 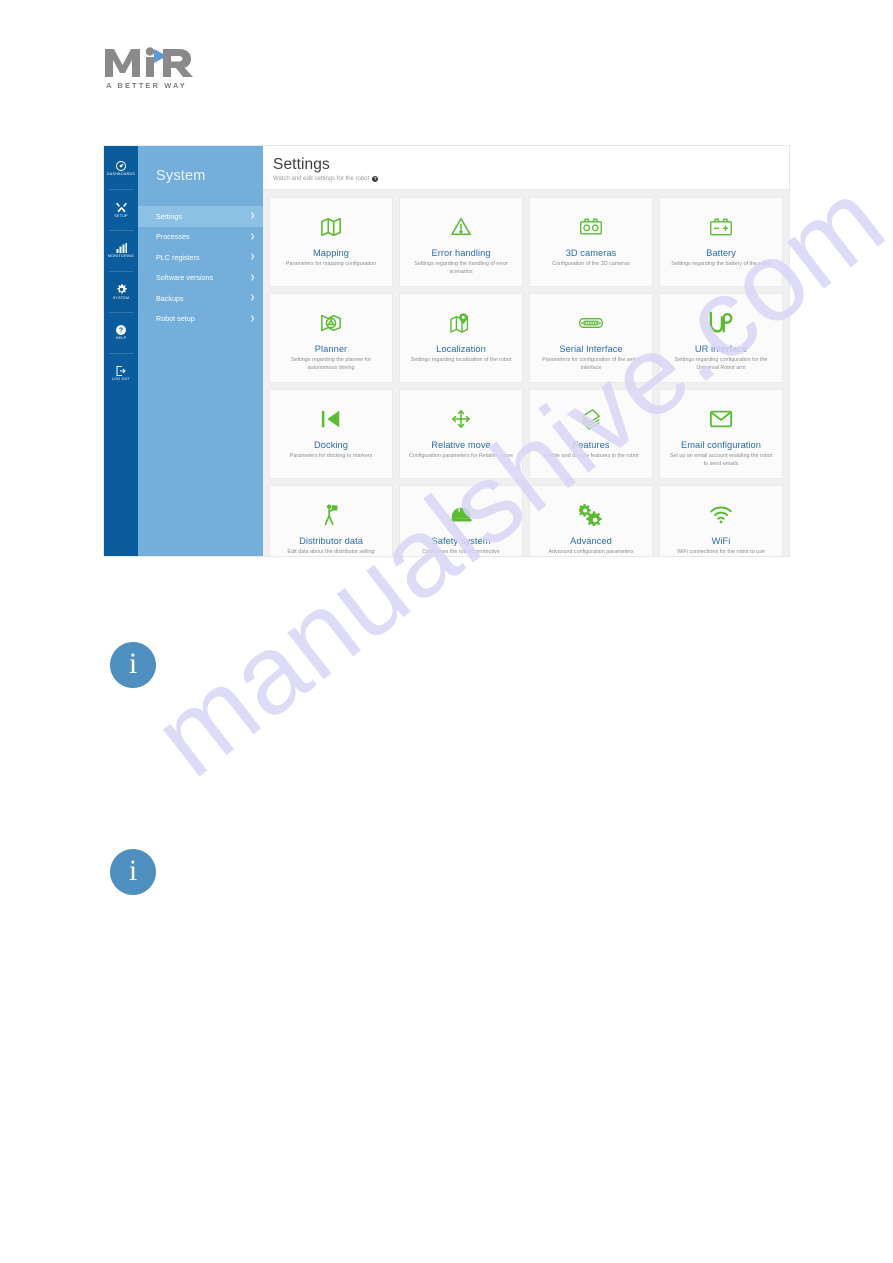 I want to click on sidebar-item-label: Robot setup, so click(x=175, y=319).